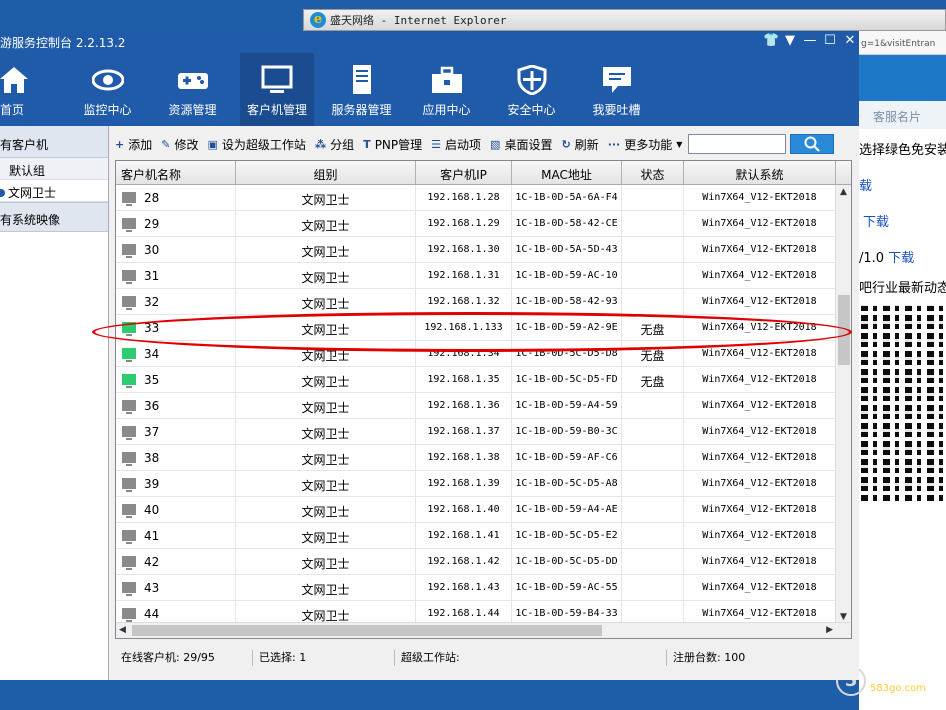 The height and width of the screenshot is (710, 946). Describe the element at coordinates (521, 144) in the screenshot. I see `desktop-settings-button: ▧ 桌面设置` at that location.